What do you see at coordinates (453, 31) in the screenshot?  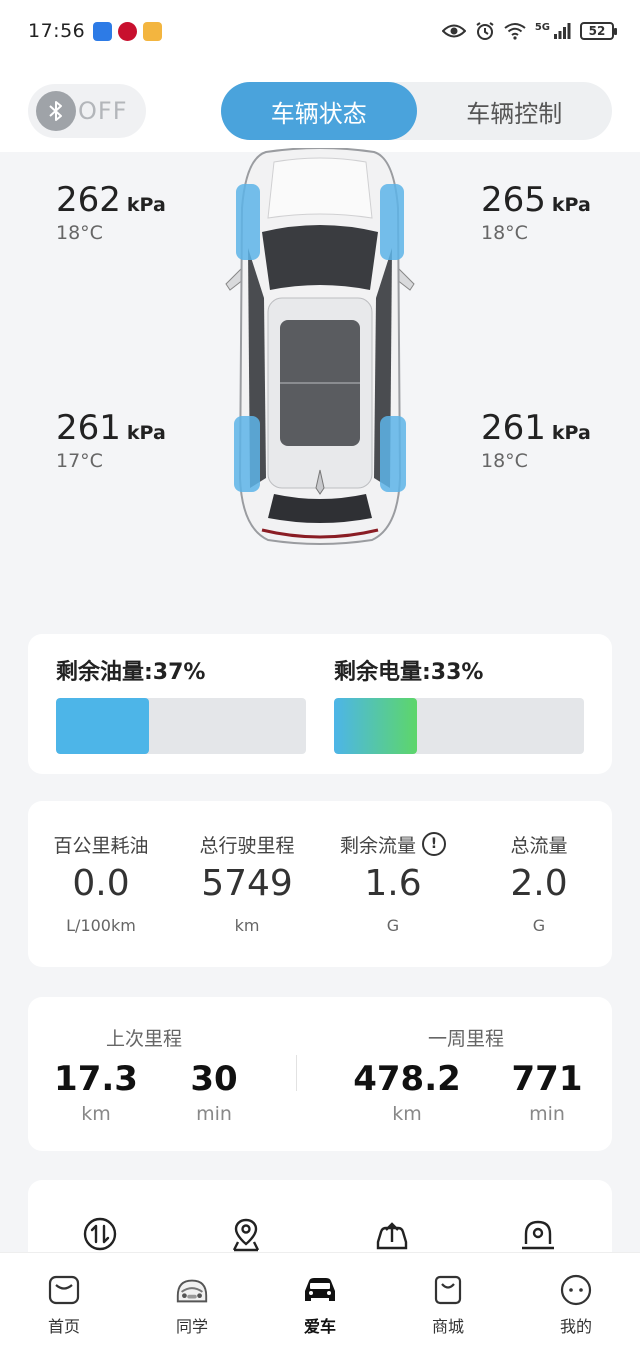 I see `eye-icon` at bounding box center [453, 31].